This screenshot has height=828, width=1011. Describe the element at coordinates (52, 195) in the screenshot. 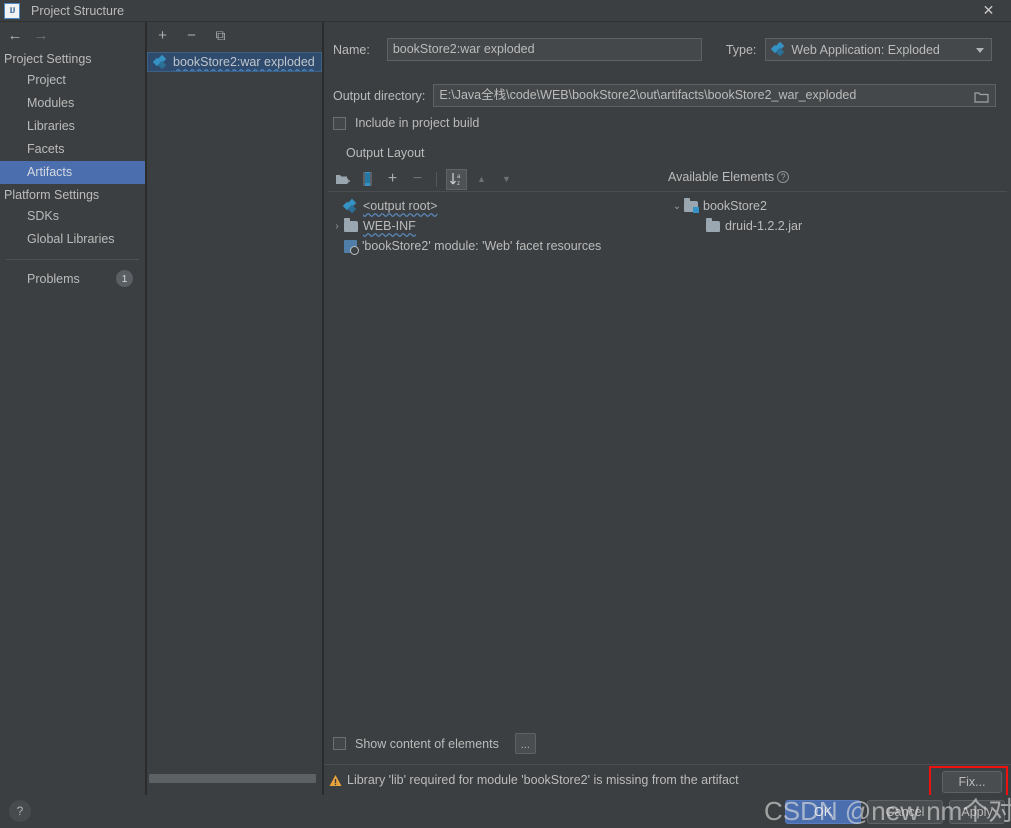

I see `sidebar-group-platform-settings: Platform Settings` at that location.